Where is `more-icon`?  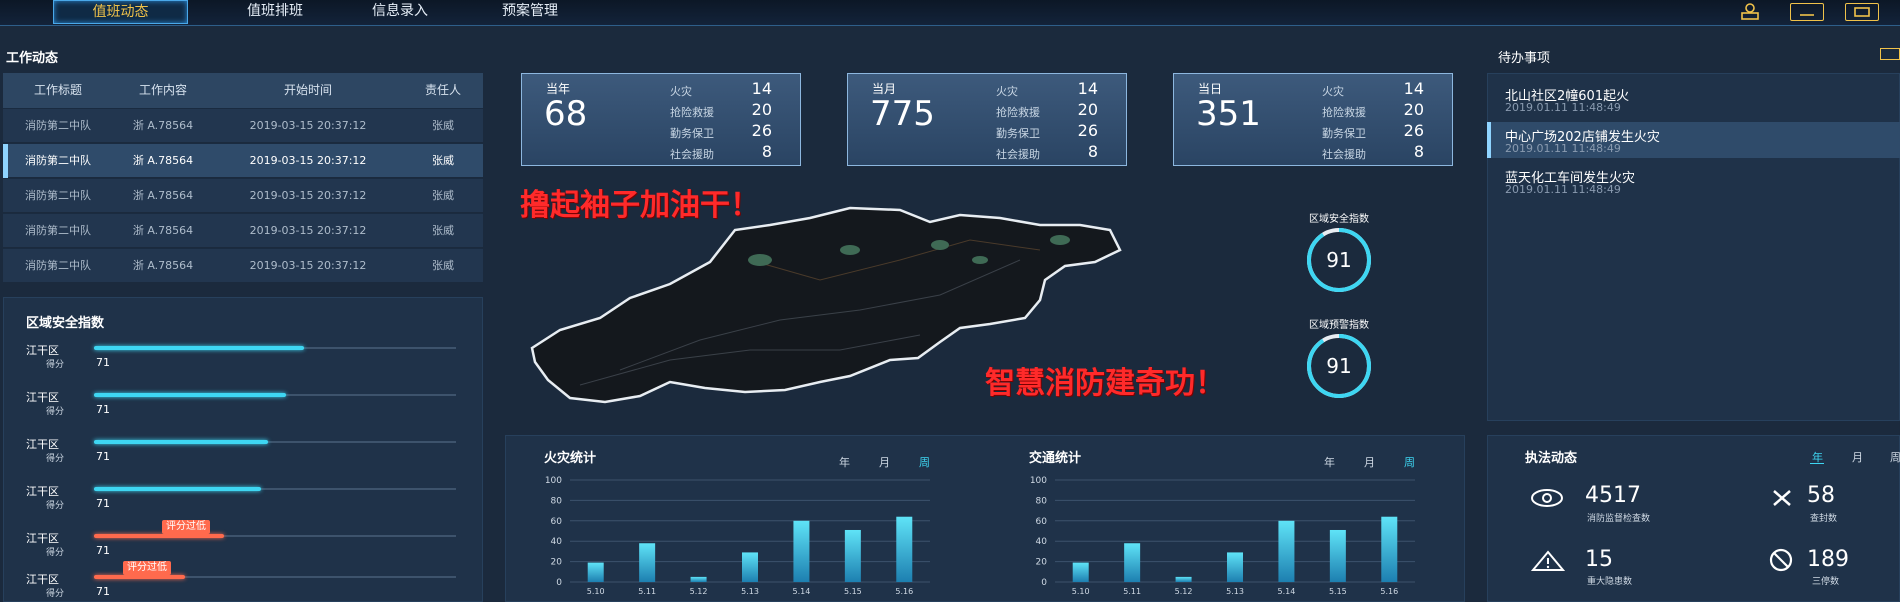
more-icon is located at coordinates (1890, 54).